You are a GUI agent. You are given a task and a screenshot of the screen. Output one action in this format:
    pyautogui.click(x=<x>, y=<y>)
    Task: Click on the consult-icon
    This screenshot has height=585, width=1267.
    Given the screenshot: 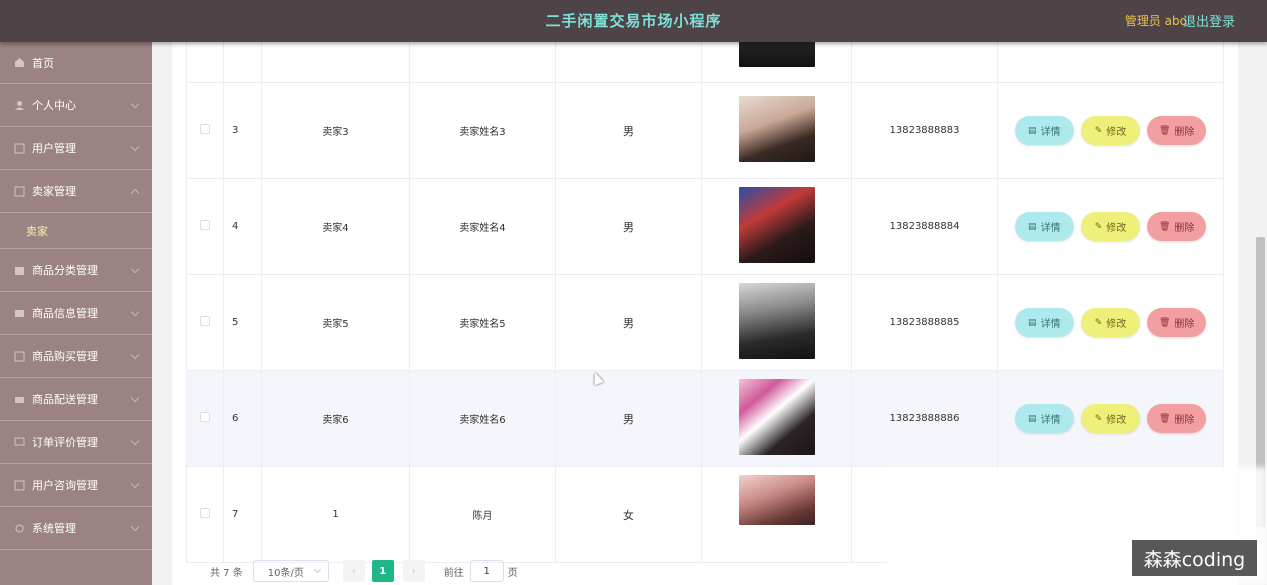 What is the action you would take?
    pyautogui.click(x=19, y=485)
    